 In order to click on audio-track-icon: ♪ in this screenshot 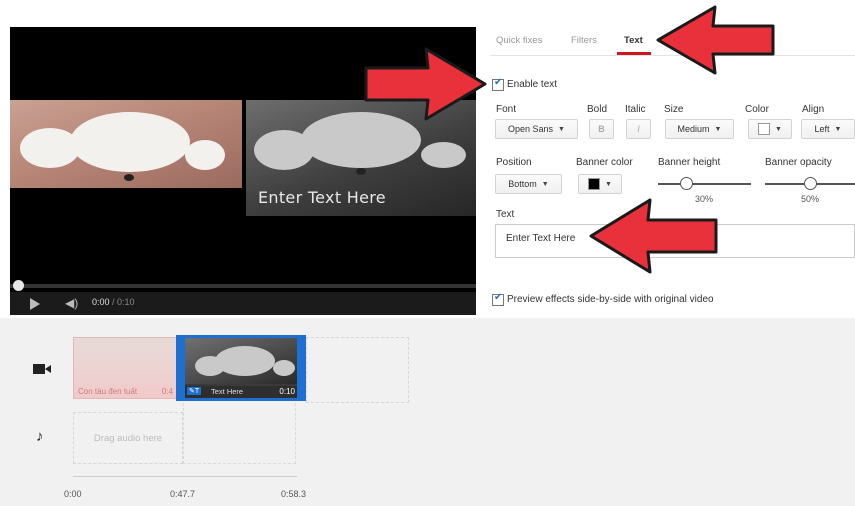, I will do `click(40, 436)`.